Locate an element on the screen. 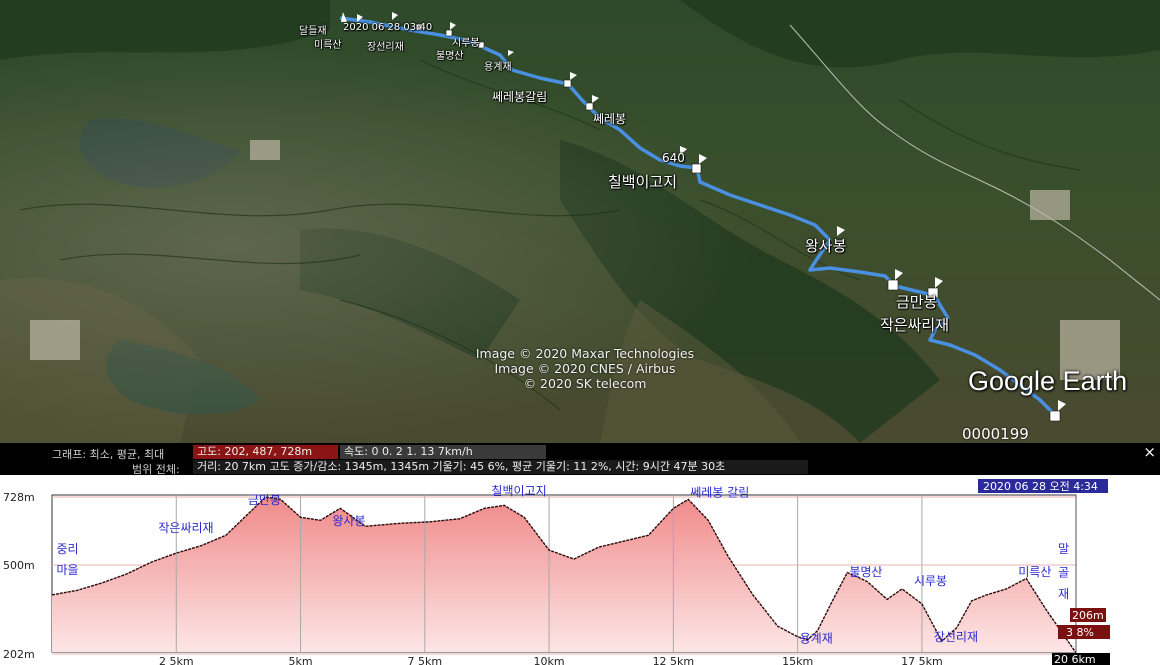 The height and width of the screenshot is (665, 1160). x-tick-label: 12 5km is located at coordinates (674, 660).